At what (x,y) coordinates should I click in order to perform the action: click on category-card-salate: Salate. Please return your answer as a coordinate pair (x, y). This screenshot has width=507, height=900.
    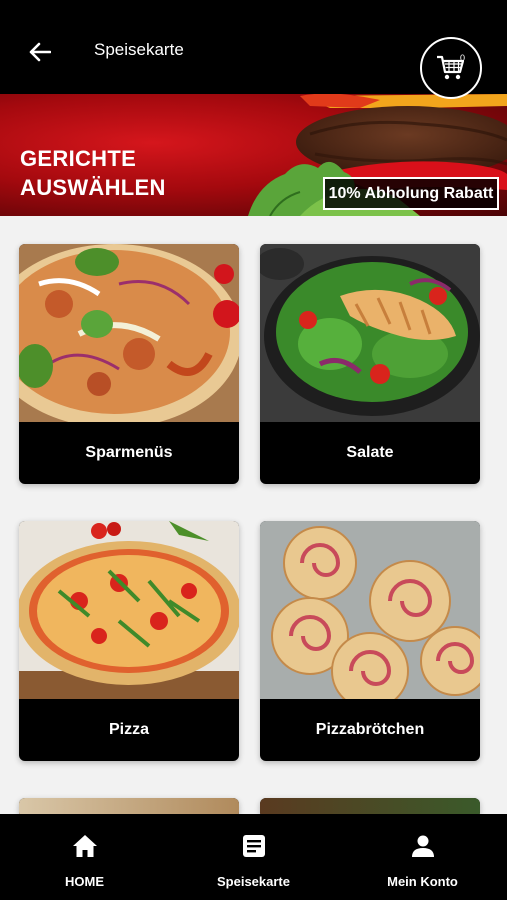
    Looking at the image, I should click on (370, 364).